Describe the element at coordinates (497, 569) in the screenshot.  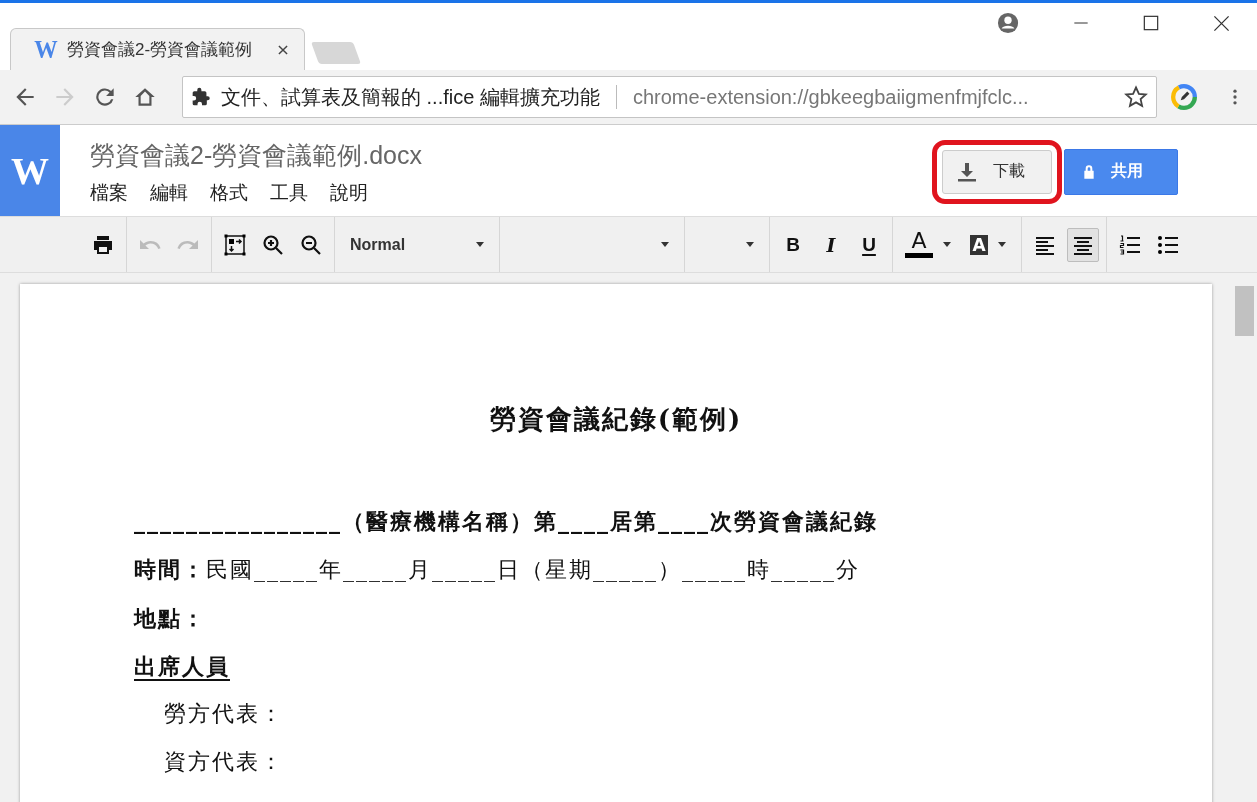
I see `document-line: 時間：民國_____年_____月_____日（星期_____）_____時_____分` at that location.